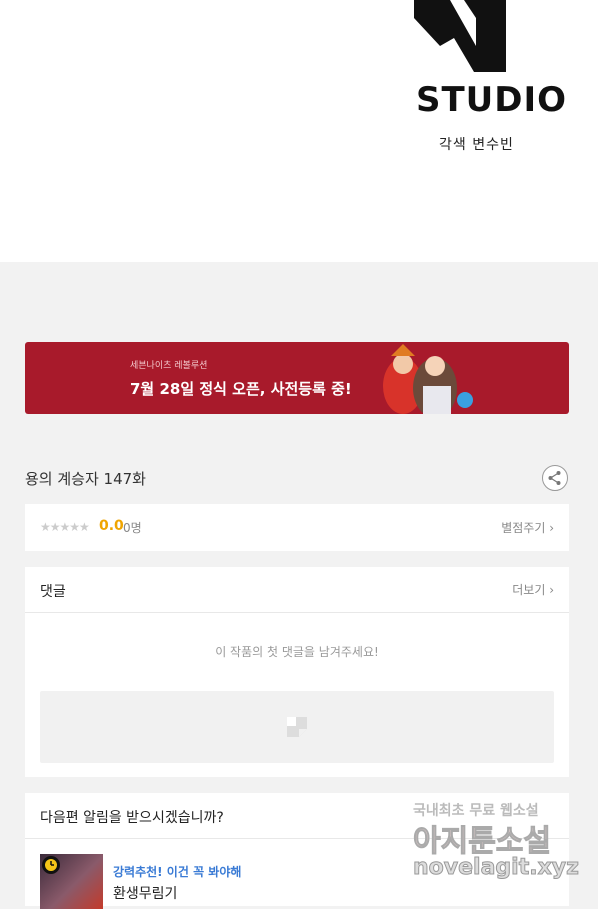 Image resolution: width=598 pixels, height=909 pixels. What do you see at coordinates (132, 528) in the screenshot?
I see `rating-count: 0명` at bounding box center [132, 528].